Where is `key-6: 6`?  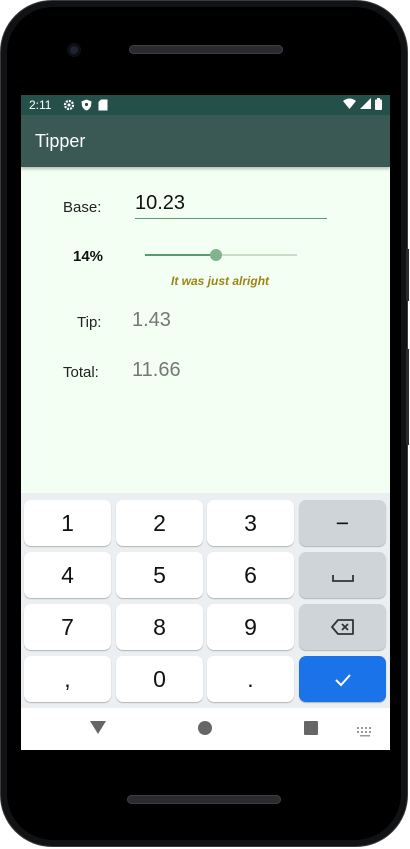 key-6: 6 is located at coordinates (250, 575).